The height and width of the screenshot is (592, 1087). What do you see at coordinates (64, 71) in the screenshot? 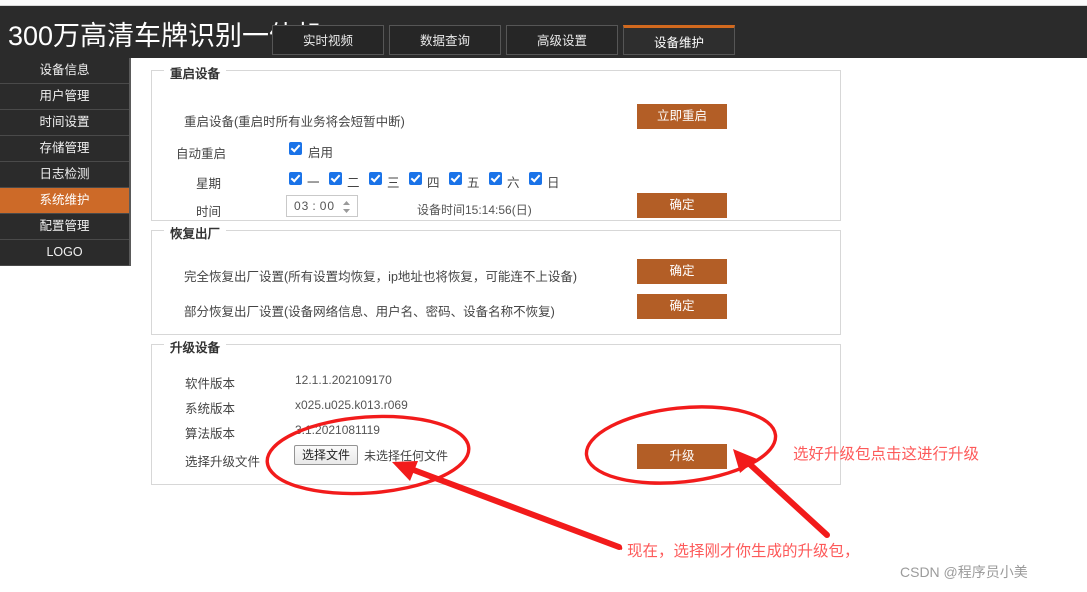
I see `sidebar-item-device-info: 设备信息` at bounding box center [64, 71].